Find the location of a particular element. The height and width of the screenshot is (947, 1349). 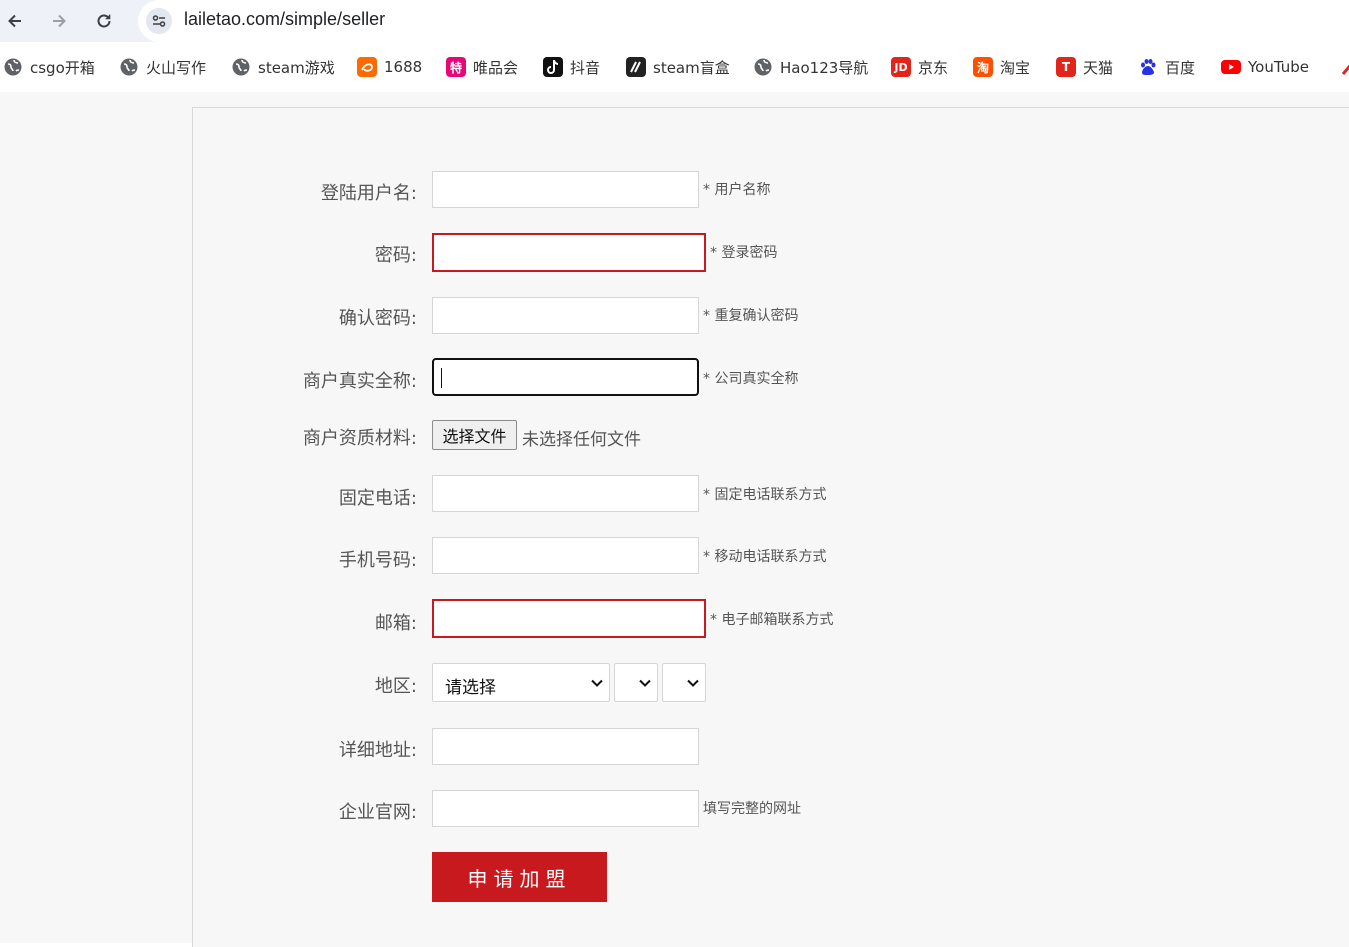

file-status: 未选择任何文件 is located at coordinates (581, 440).